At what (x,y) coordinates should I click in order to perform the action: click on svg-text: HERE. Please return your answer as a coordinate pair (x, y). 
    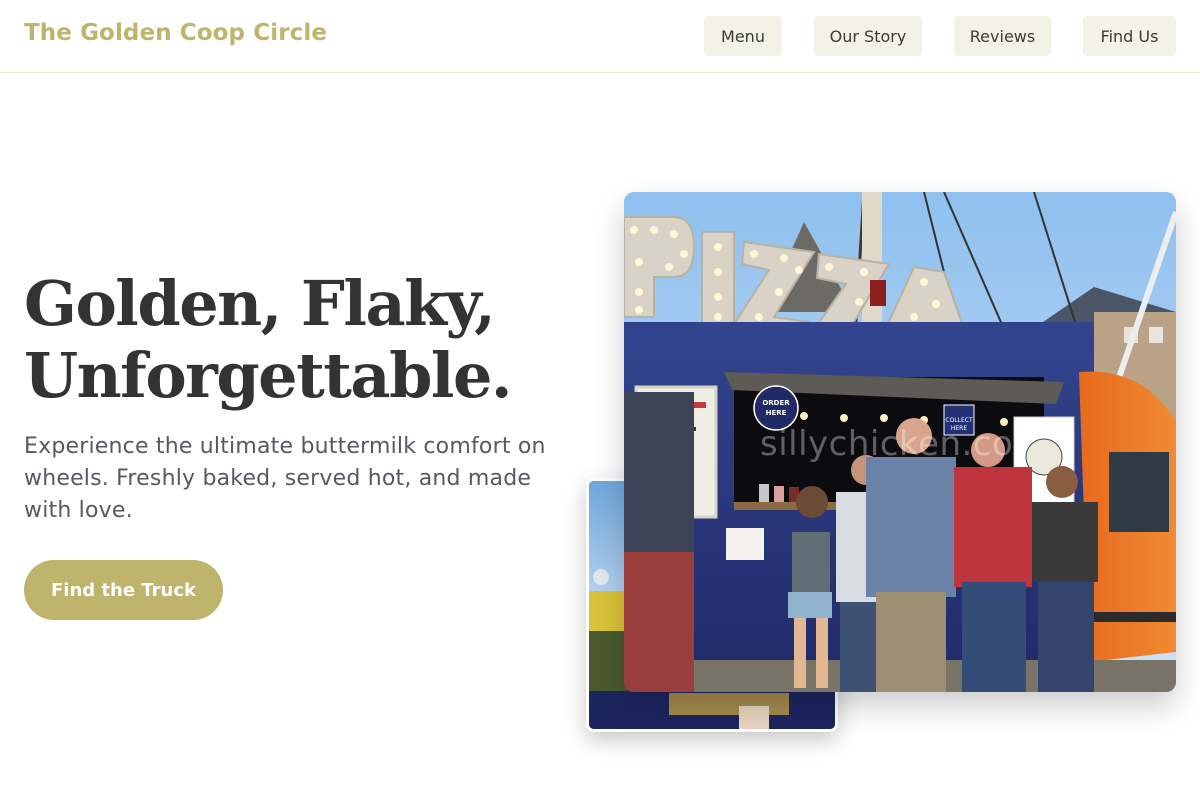
    Looking at the image, I should click on (776, 413).